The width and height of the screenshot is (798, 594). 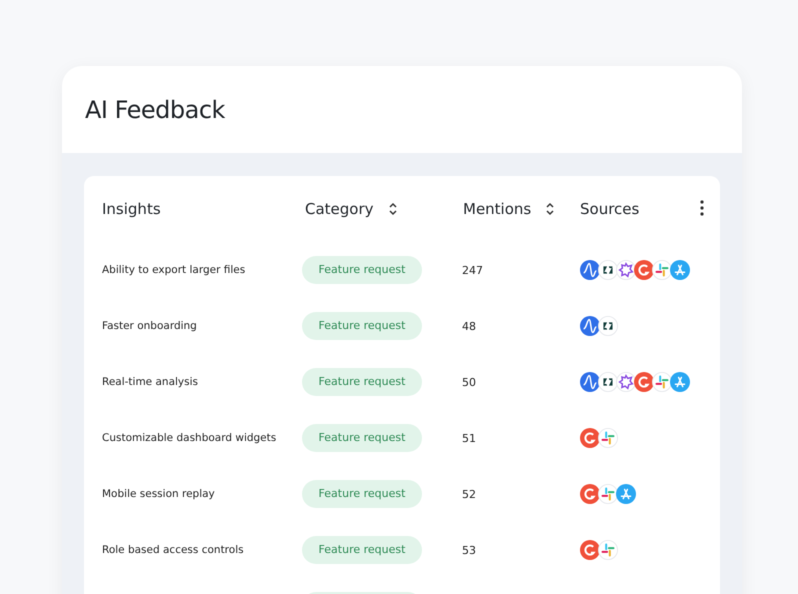 What do you see at coordinates (155, 110) in the screenshot?
I see `card-title: AI Feedback` at bounding box center [155, 110].